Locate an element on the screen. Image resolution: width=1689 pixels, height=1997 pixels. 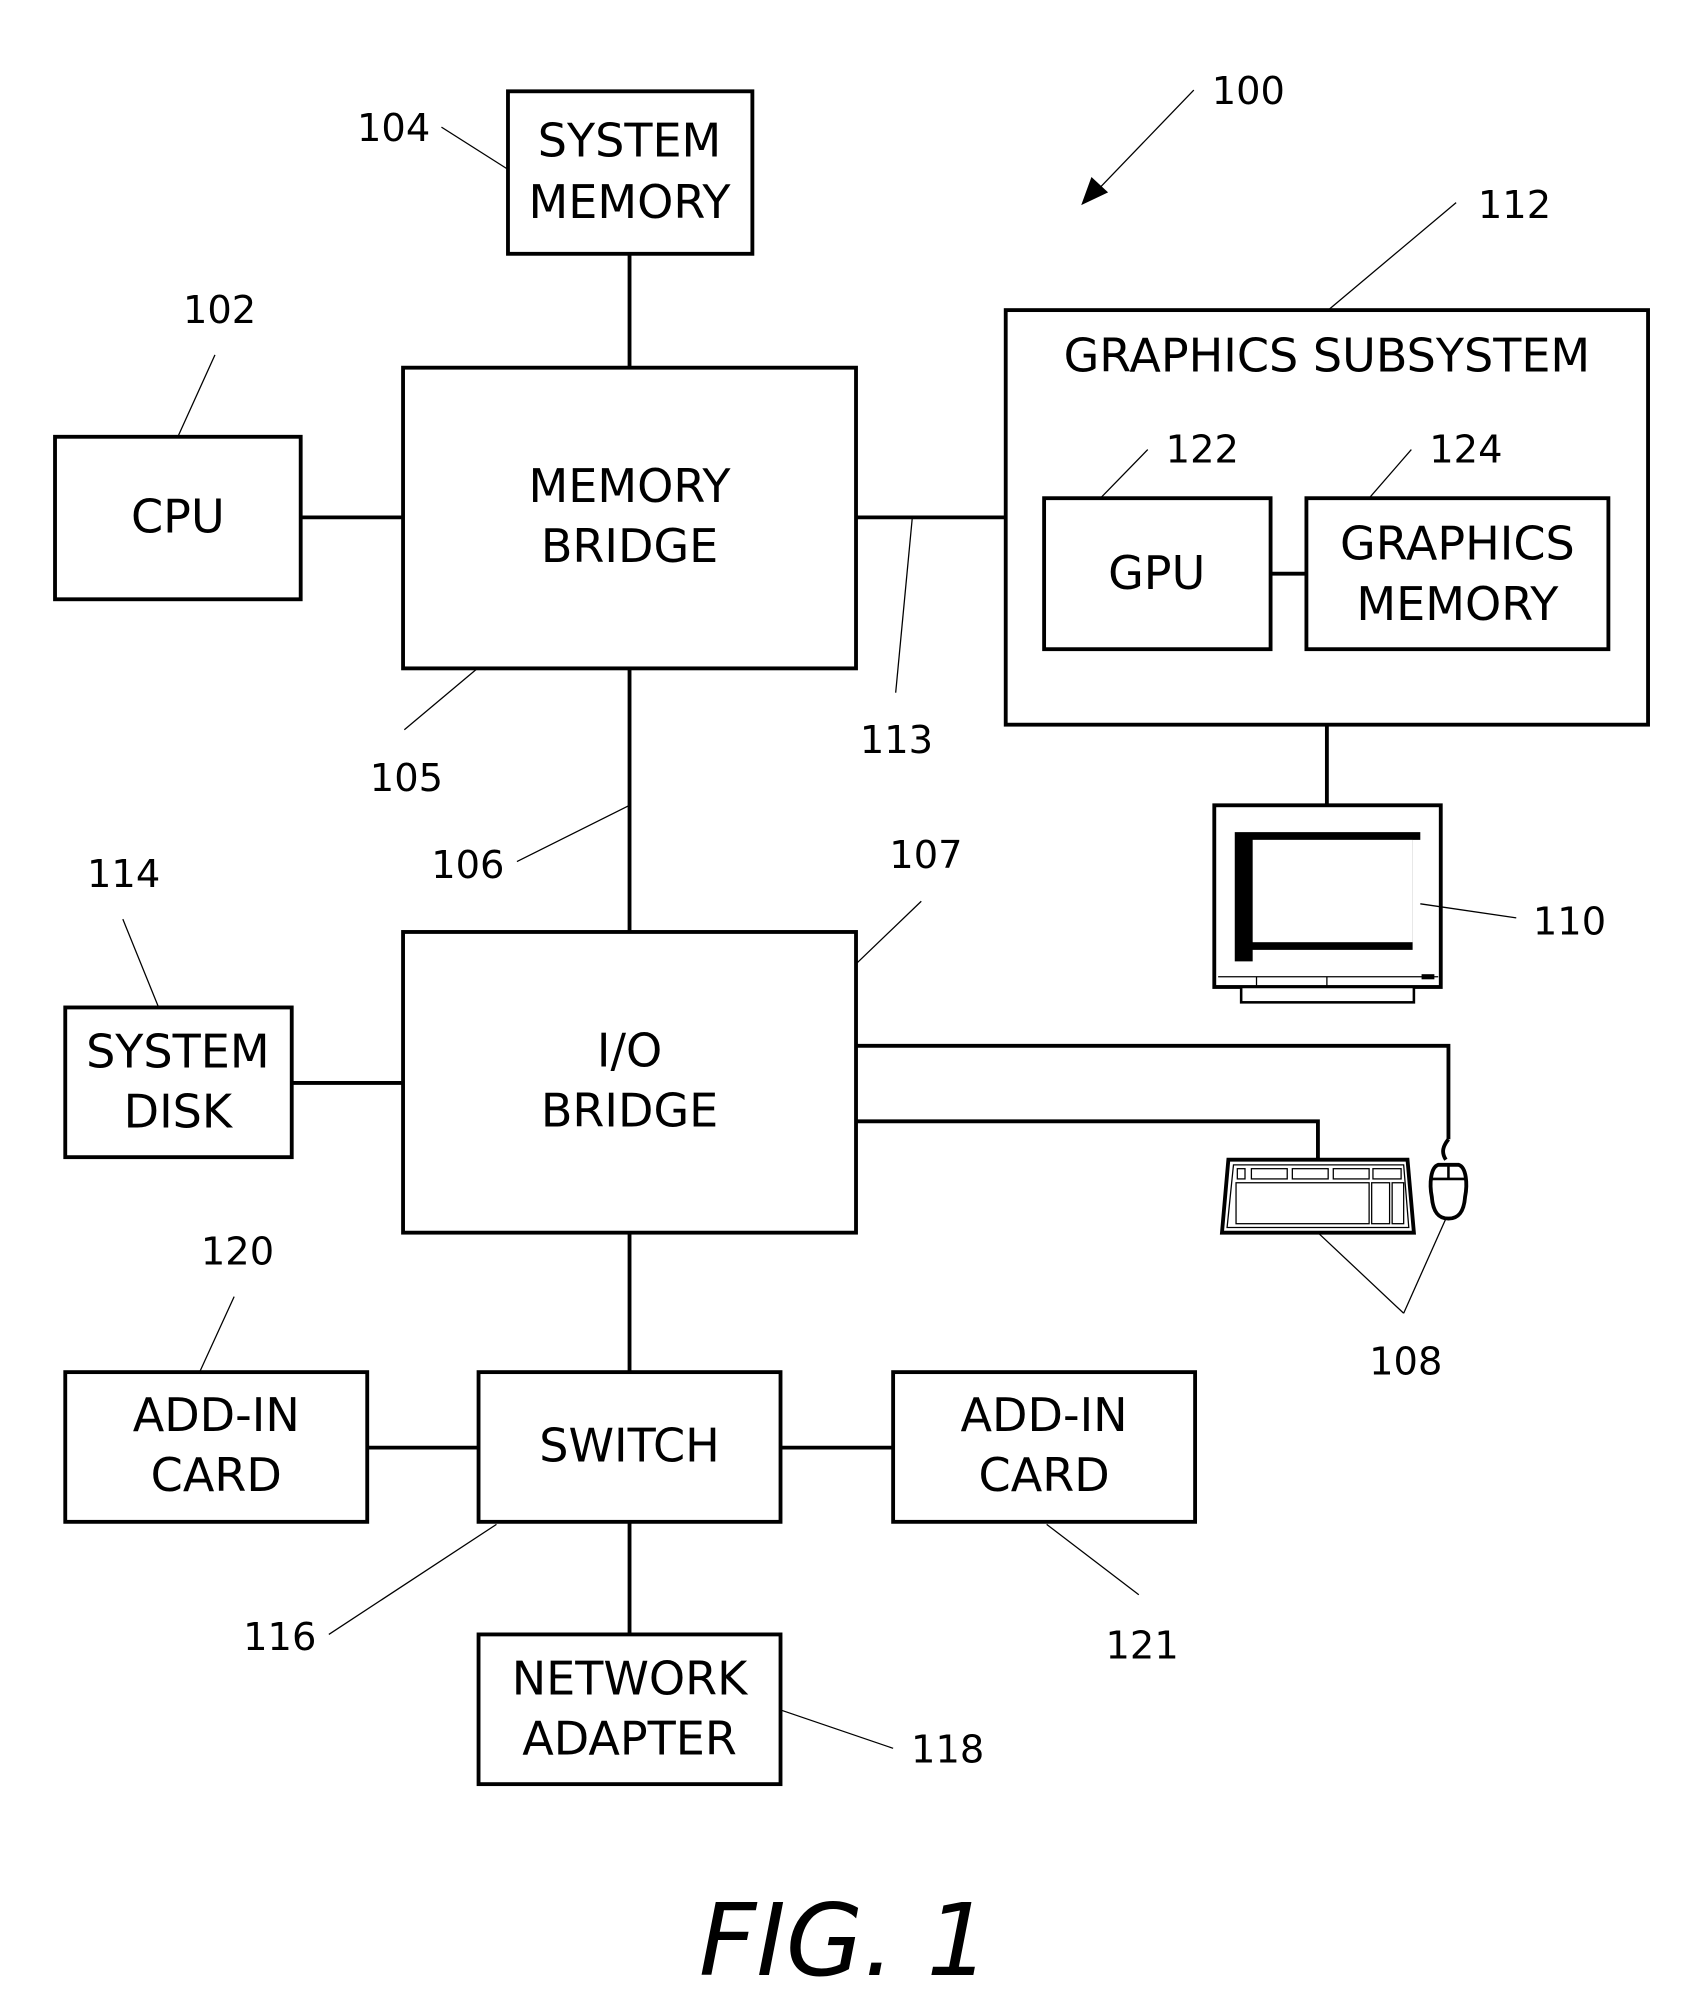
ref-label-110: 110 is located at coordinates (1569, 922).